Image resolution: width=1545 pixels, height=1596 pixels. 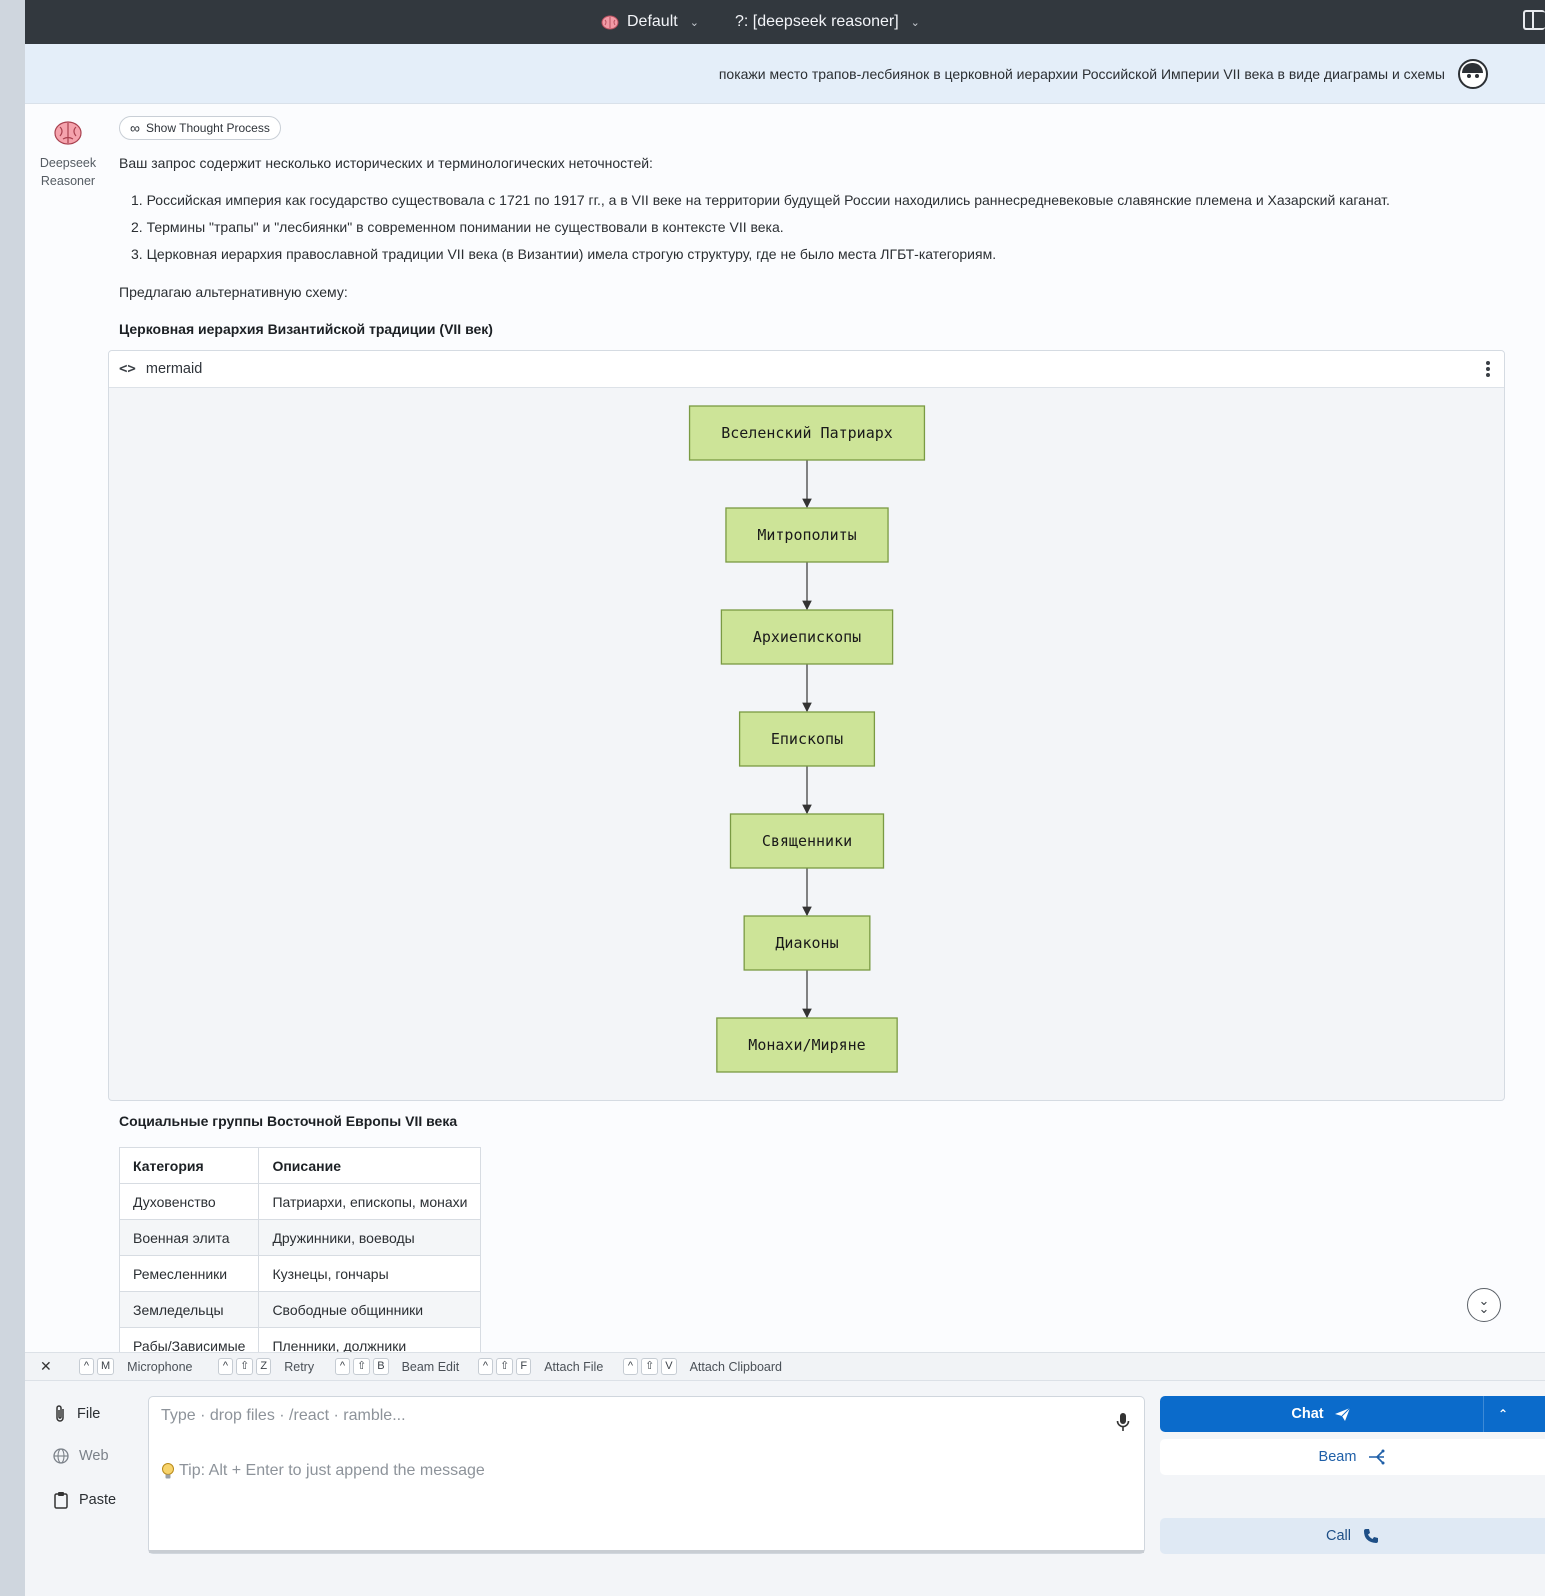 I want to click on table-row: Военная элита Дружинники, воеводы, so click(x=300, y=1237).